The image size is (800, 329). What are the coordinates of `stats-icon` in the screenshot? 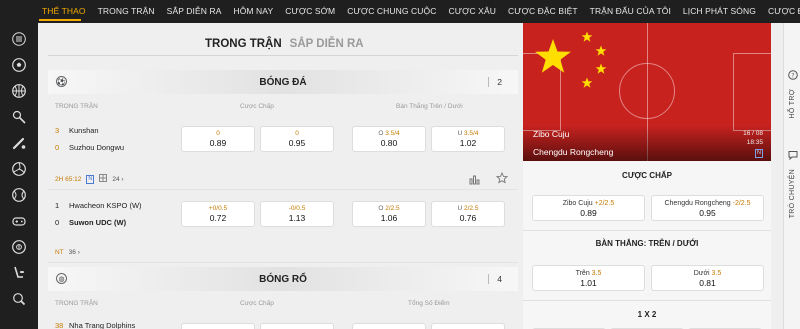 It's located at (474, 181).